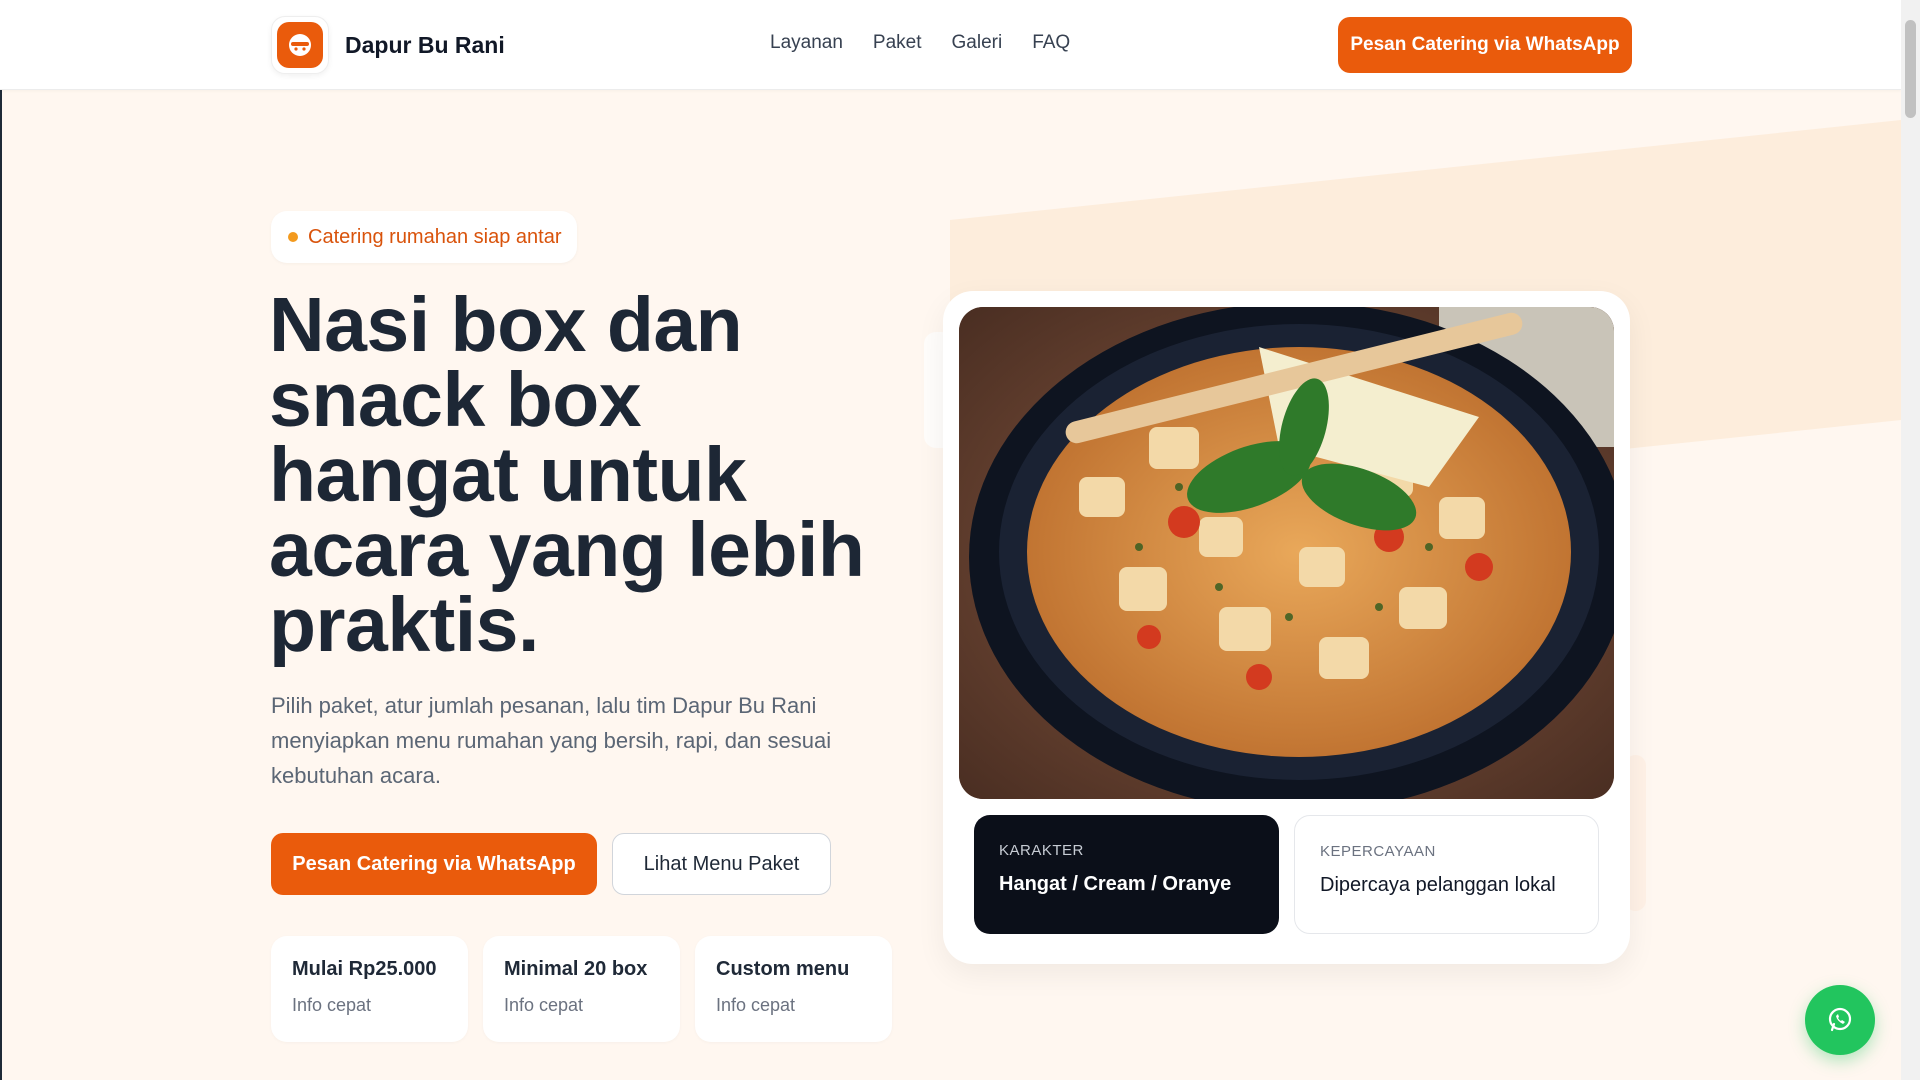 This screenshot has height=1080, width=1920. I want to click on nav-layanan: Layanan, so click(806, 43).